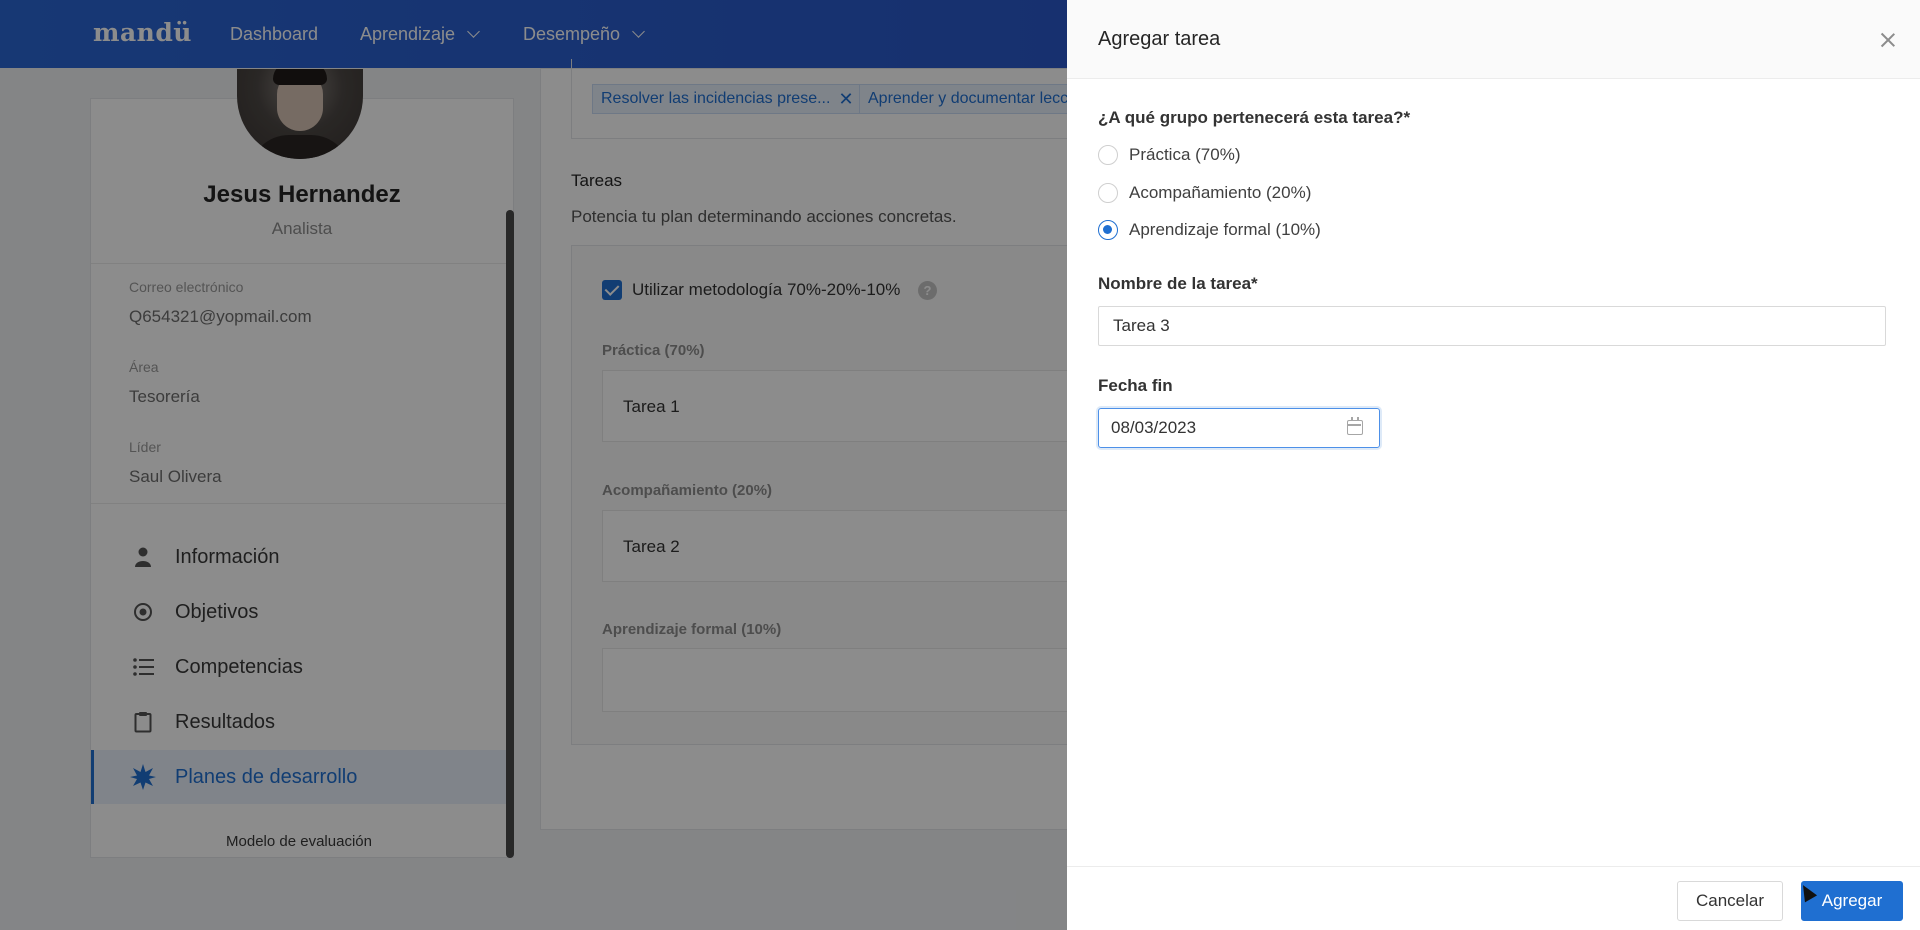  I want to click on task-name-label: Nombre de la tarea*, so click(1178, 283).